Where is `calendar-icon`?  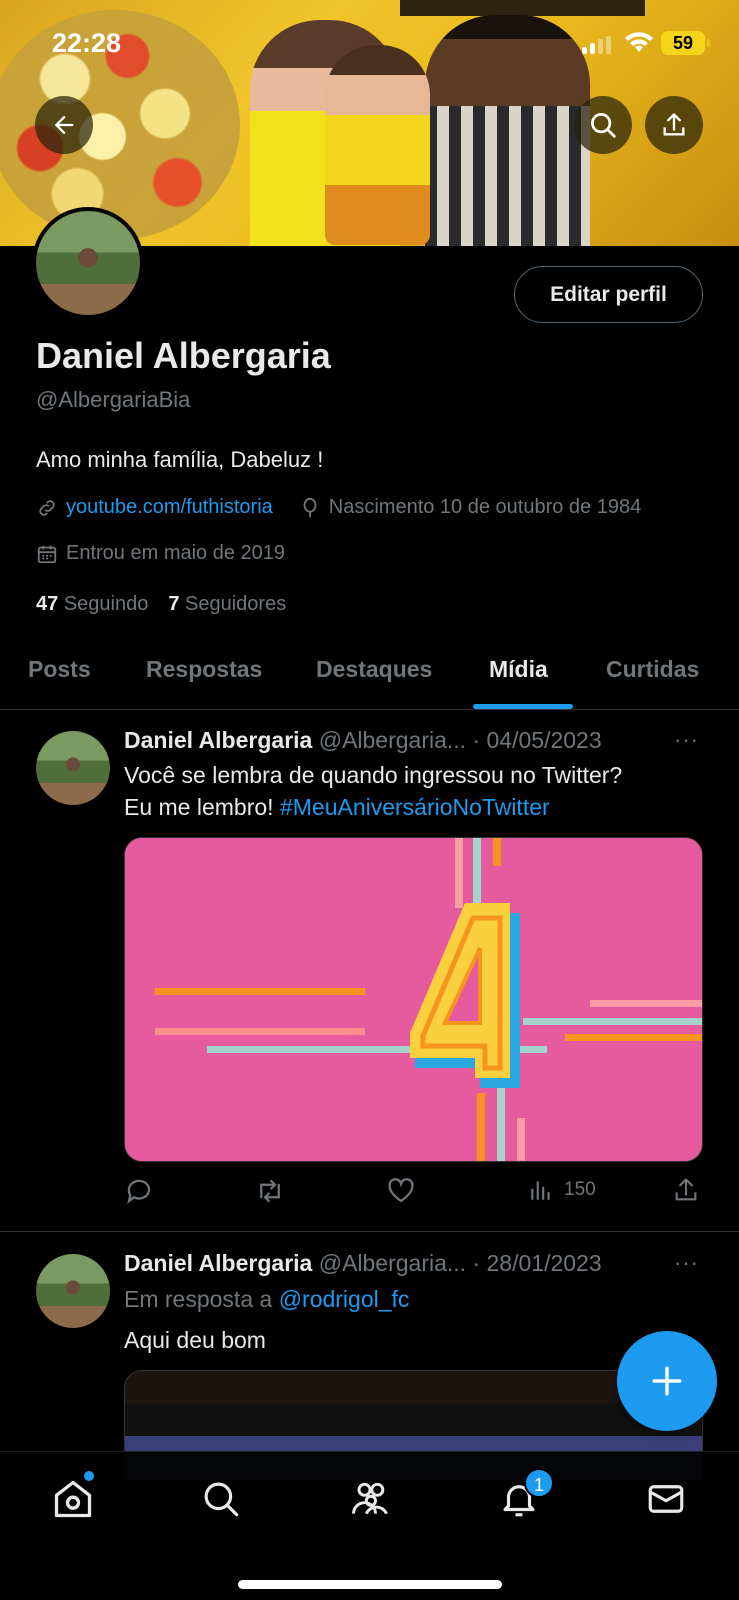 calendar-icon is located at coordinates (47, 554).